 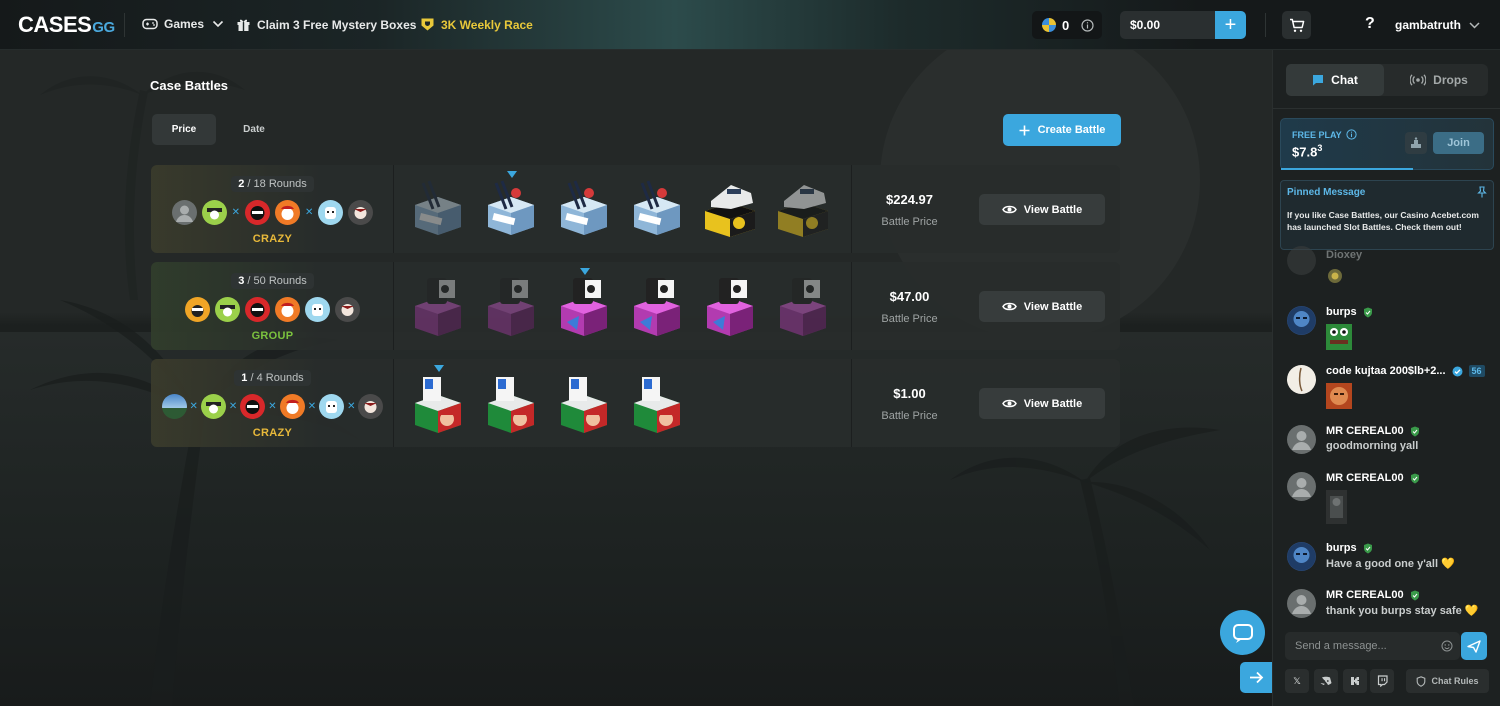 What do you see at coordinates (1297, 681) in the screenshot?
I see `x-twitter-link: 𝕏` at bounding box center [1297, 681].